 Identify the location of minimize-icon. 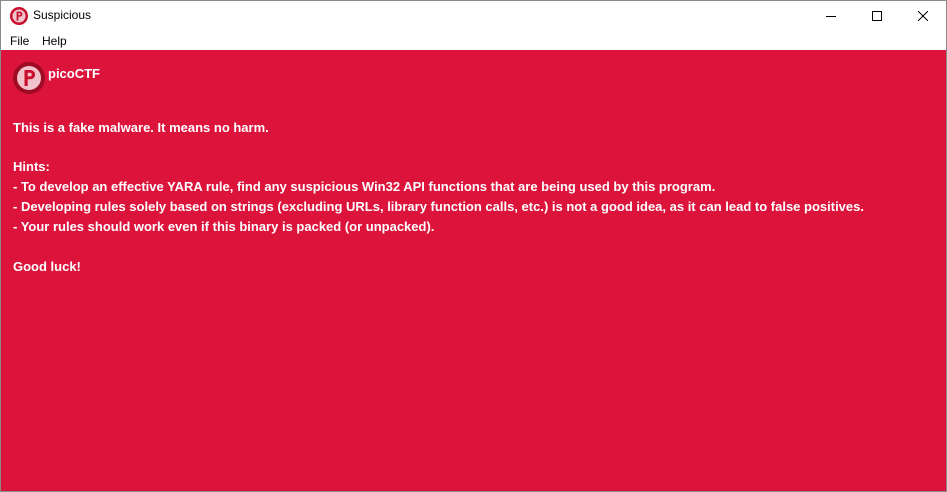
(831, 16).